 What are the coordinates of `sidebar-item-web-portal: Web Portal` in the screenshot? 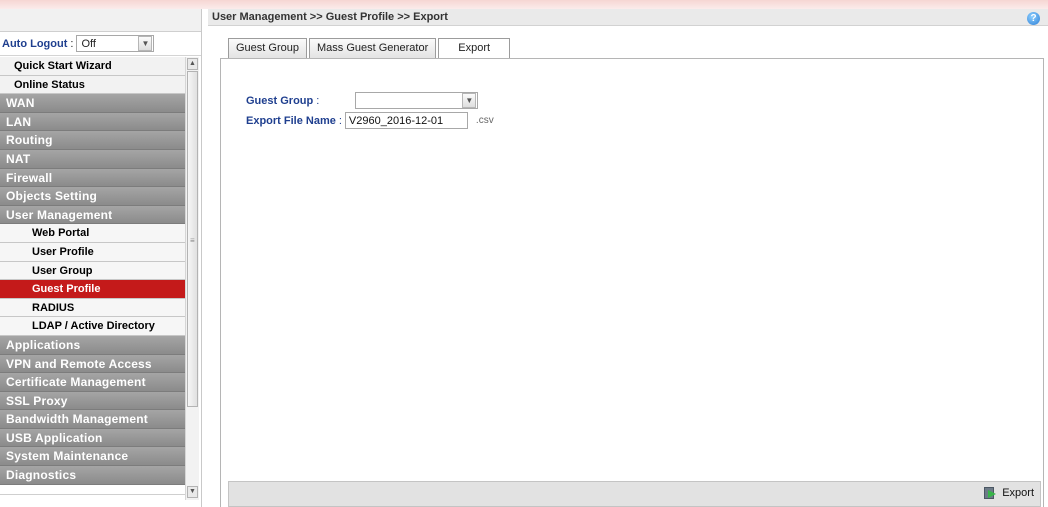 It's located at (92, 233).